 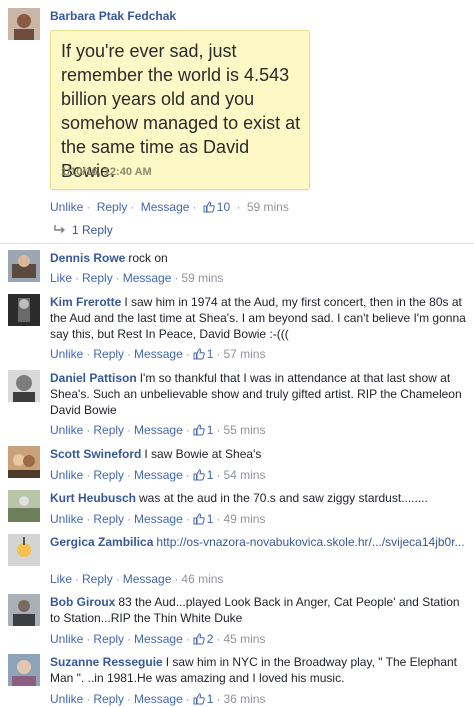 I want to click on comment-actions: Unlike · Reply · Message · 2 · 45 mins, so click(x=158, y=639).